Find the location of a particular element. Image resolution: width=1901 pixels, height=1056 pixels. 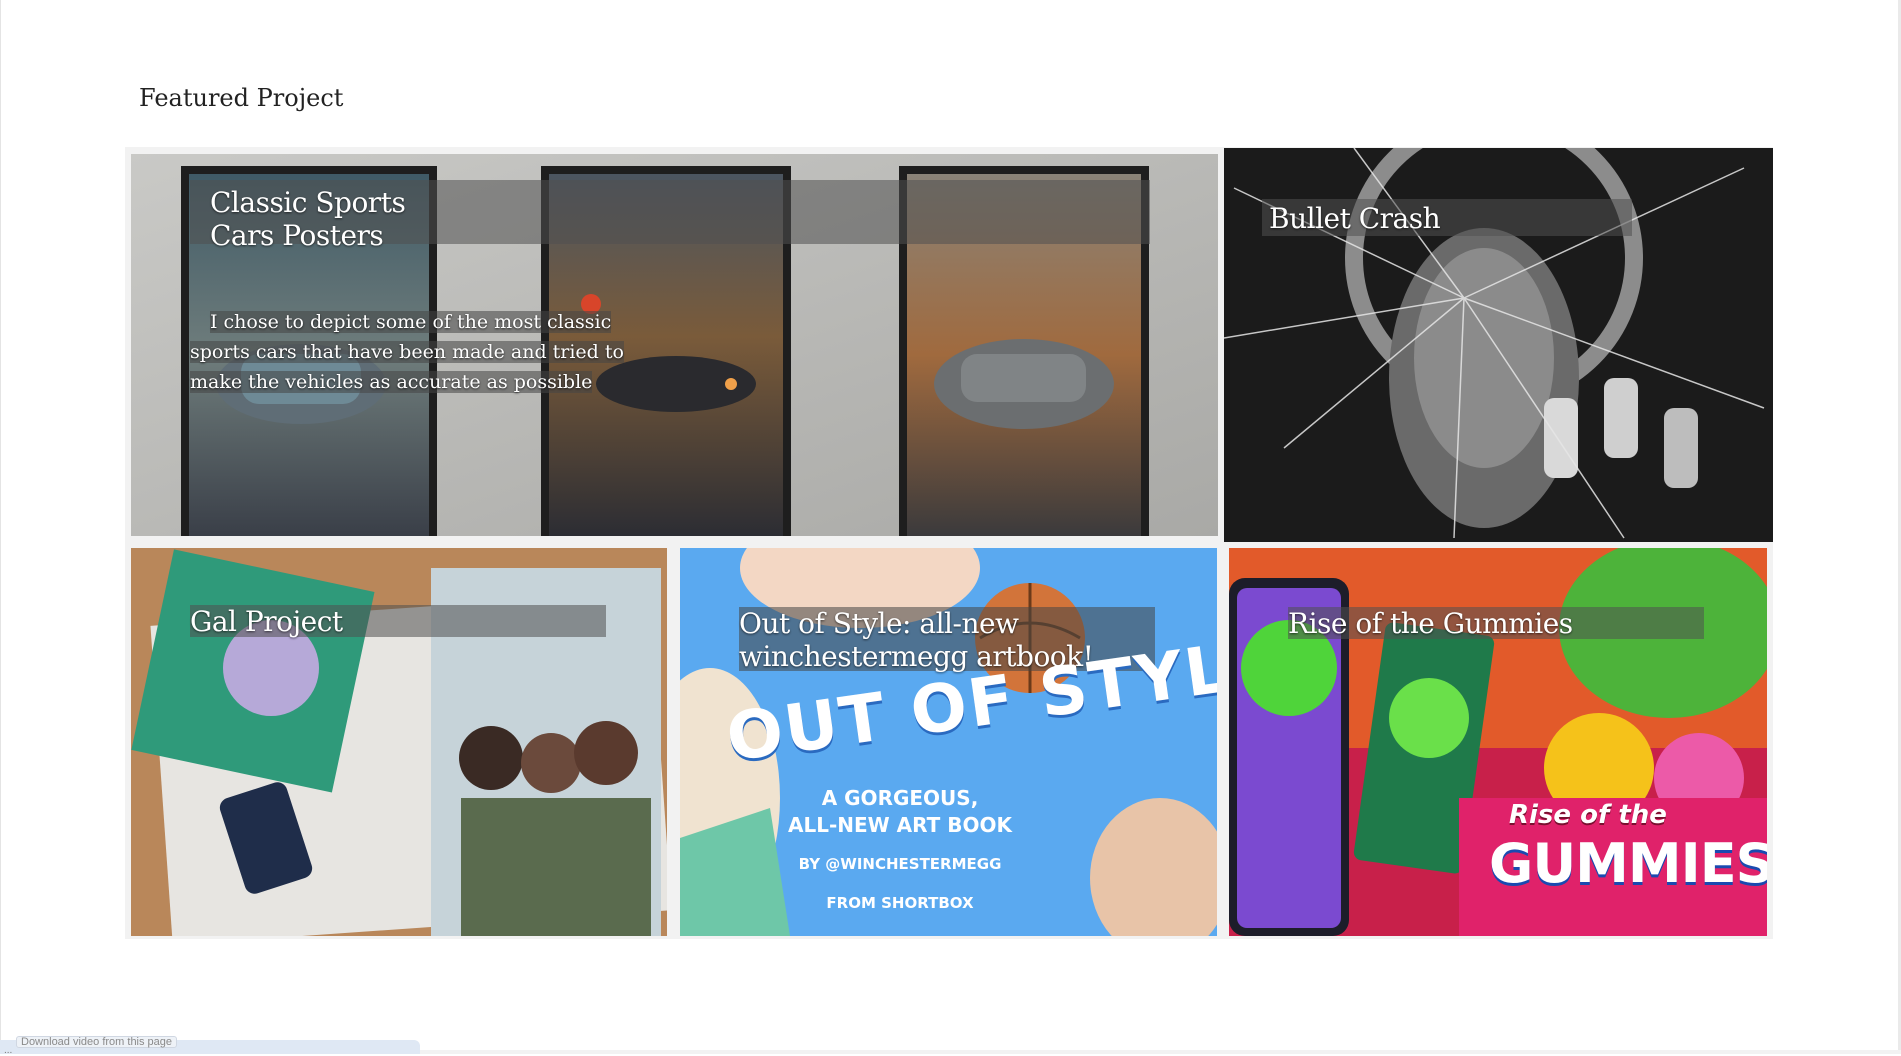

cover-line1: A GORGEOUS, is located at coordinates (900, 798).